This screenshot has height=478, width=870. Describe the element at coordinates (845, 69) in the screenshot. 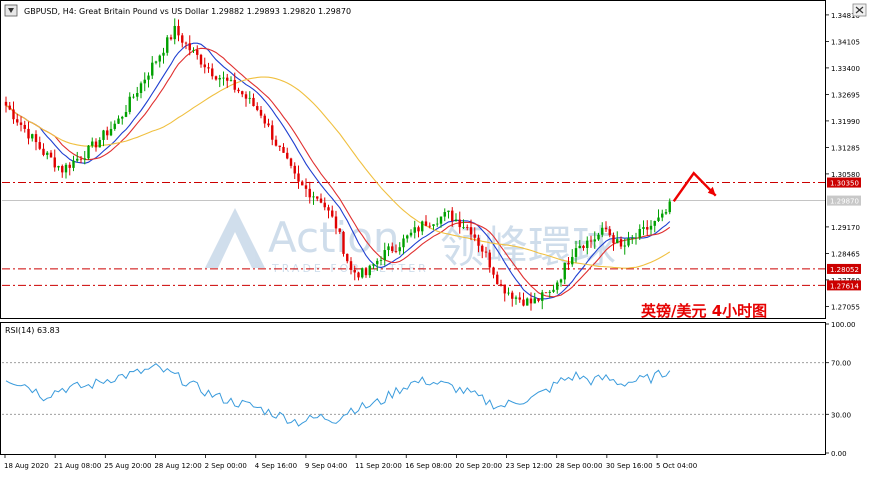

I see `price-tick-label: 1.33400` at that location.